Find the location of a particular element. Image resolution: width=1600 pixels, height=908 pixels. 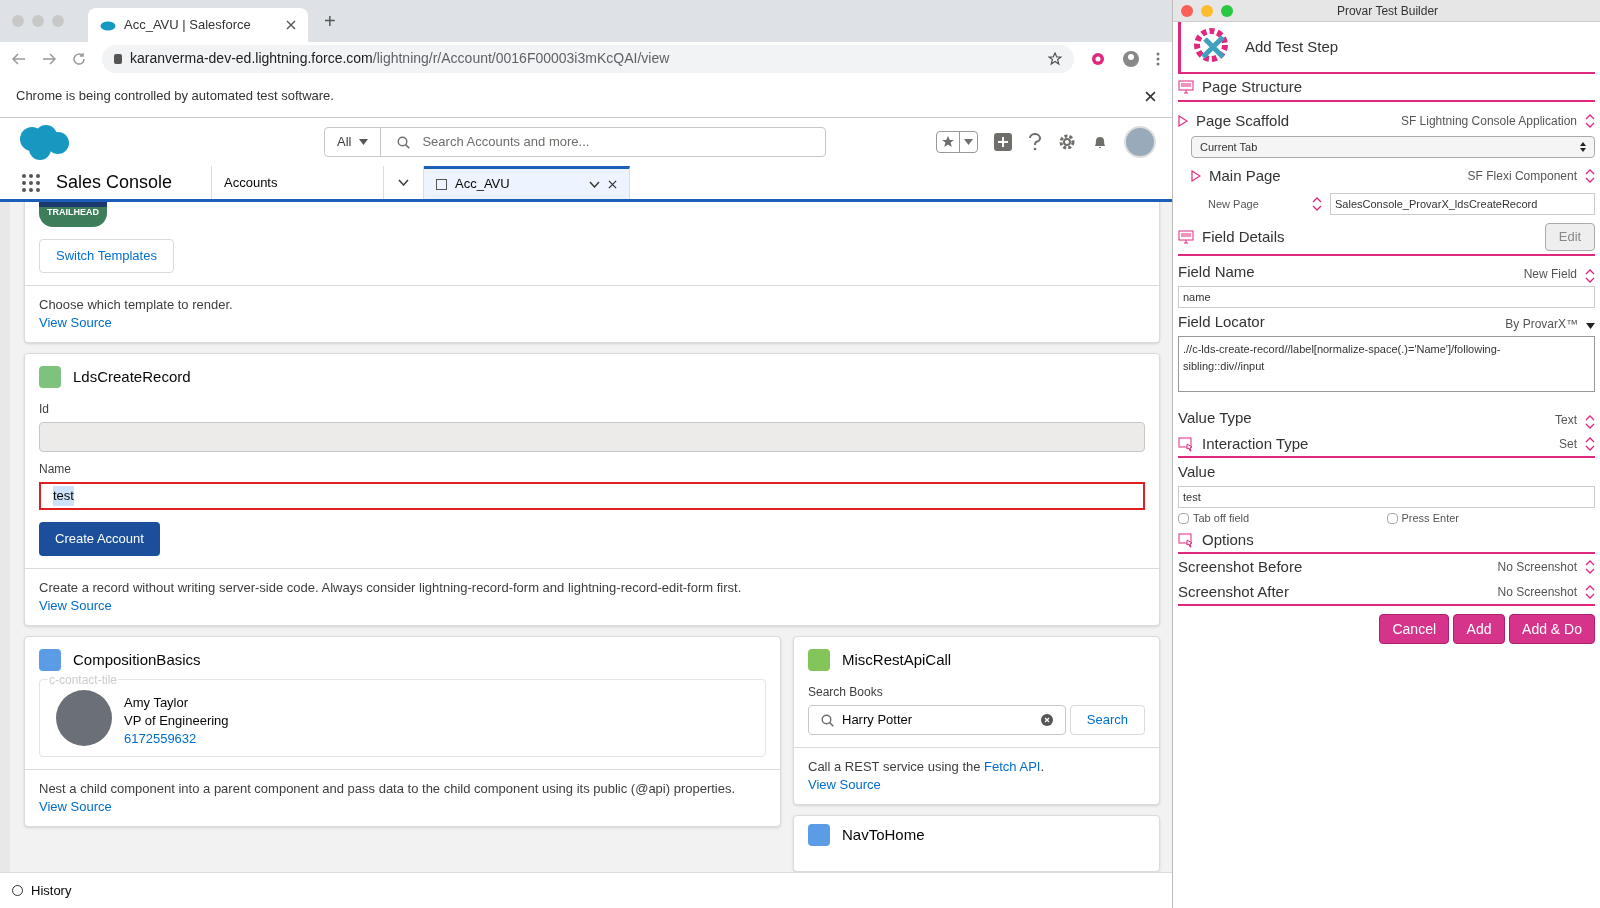

card-title: CompositionBasics is located at coordinates (137, 659).